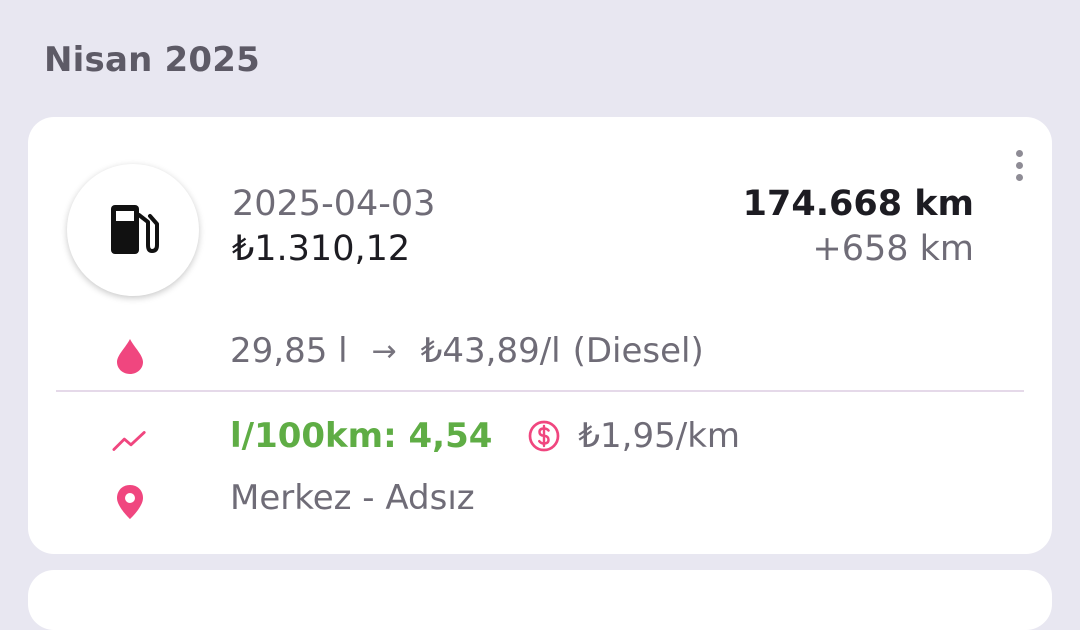 This screenshot has width=1080, height=630. I want to click on fuel-type: (Diesel), so click(638, 351).